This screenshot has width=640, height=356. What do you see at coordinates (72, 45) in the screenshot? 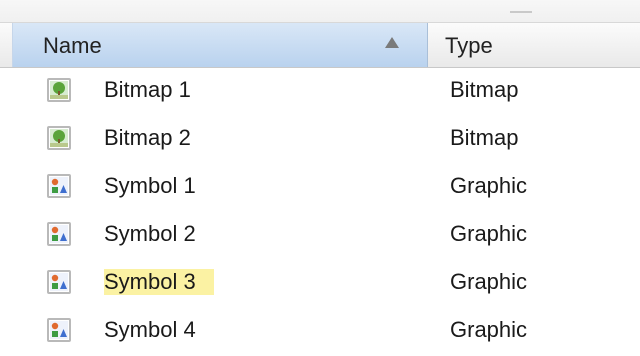
I see `name-column-label: Name` at bounding box center [72, 45].